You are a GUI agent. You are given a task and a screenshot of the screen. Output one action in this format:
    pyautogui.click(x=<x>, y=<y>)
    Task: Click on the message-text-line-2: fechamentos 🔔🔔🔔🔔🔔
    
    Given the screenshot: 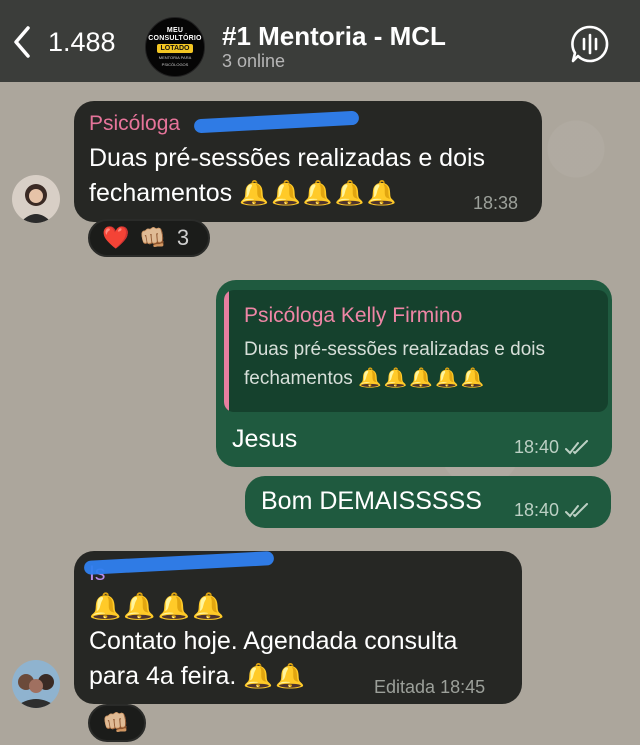 What is the action you would take?
    pyautogui.click(x=244, y=193)
    